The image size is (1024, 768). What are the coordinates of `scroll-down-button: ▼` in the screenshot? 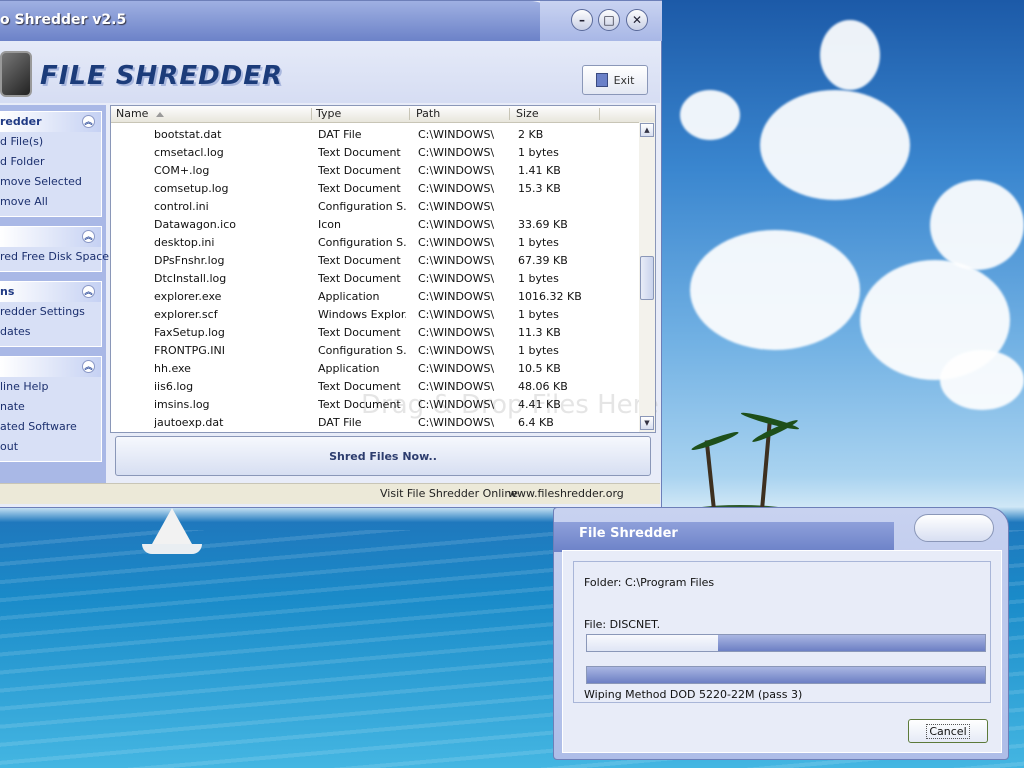 It's located at (647, 423).